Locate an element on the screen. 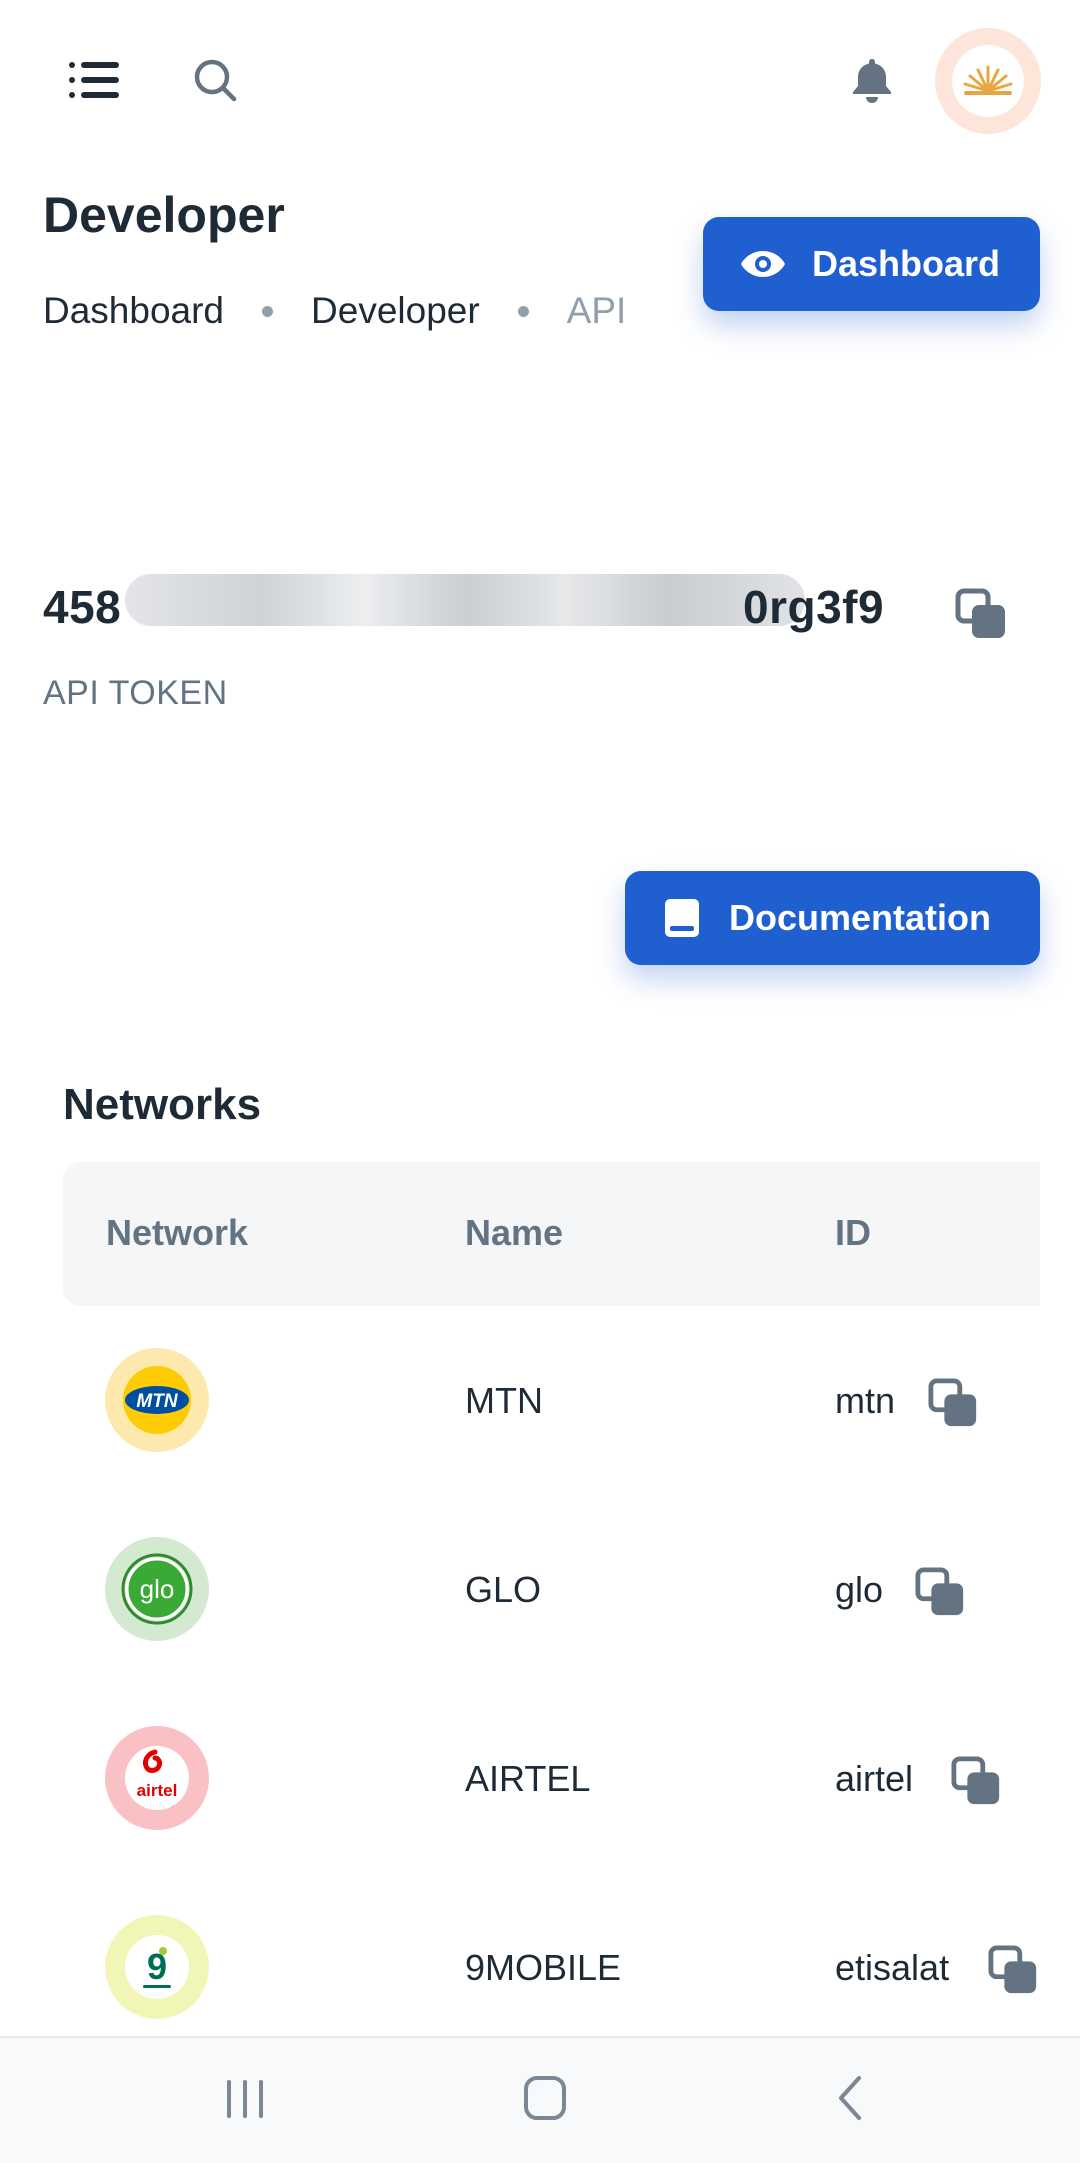  avatar-logo-icon is located at coordinates (988, 80).